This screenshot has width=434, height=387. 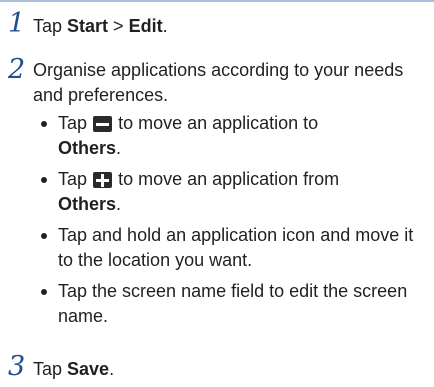 I want to click on text-segment: to move an application to, so click(x=218, y=123).